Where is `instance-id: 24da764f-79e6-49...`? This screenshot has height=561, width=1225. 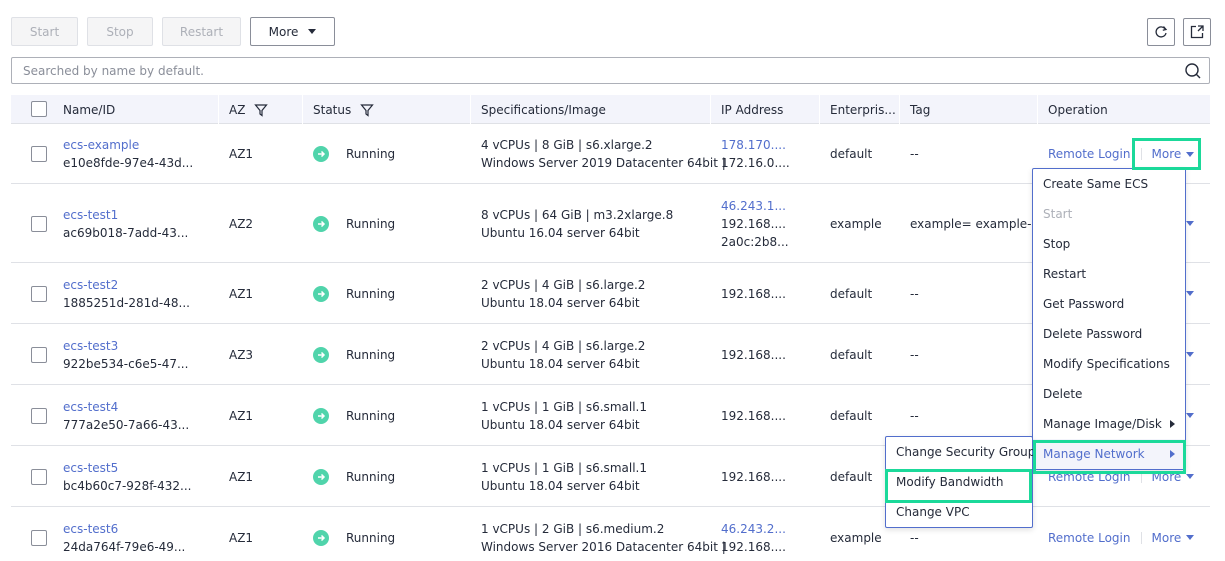
instance-id: 24da764f-79e6-49... is located at coordinates (124, 546).